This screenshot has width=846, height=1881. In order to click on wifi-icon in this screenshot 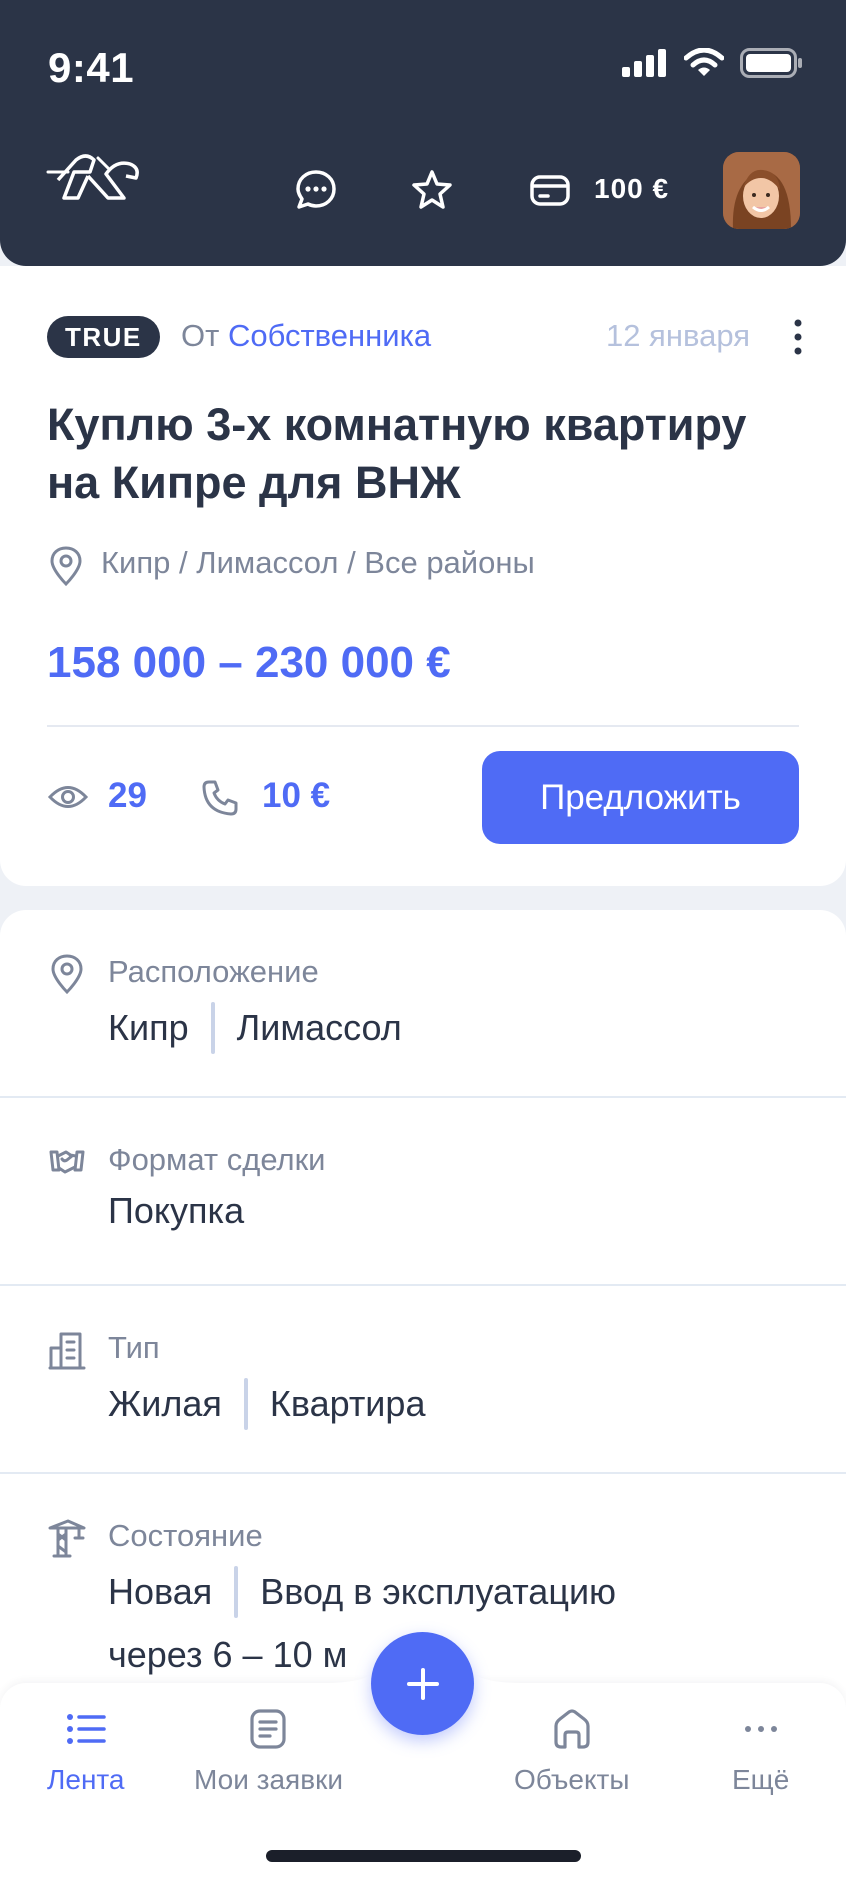, I will do `click(704, 62)`.